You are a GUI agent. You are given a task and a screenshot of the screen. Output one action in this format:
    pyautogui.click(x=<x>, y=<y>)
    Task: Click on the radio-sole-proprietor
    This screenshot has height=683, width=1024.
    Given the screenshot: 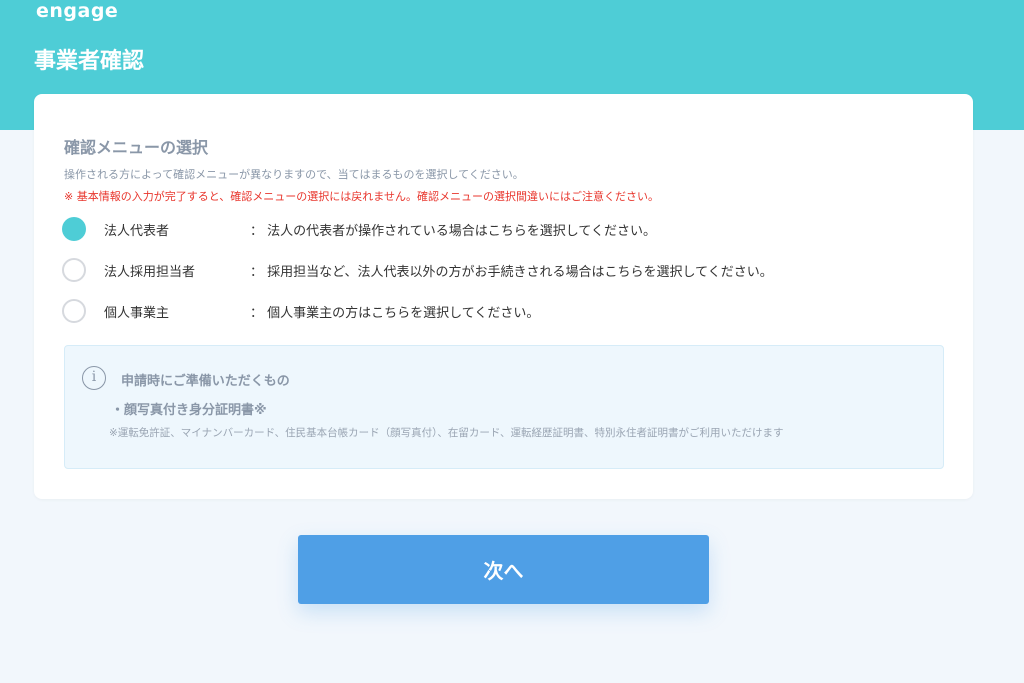 What is the action you would take?
    pyautogui.click(x=74, y=311)
    